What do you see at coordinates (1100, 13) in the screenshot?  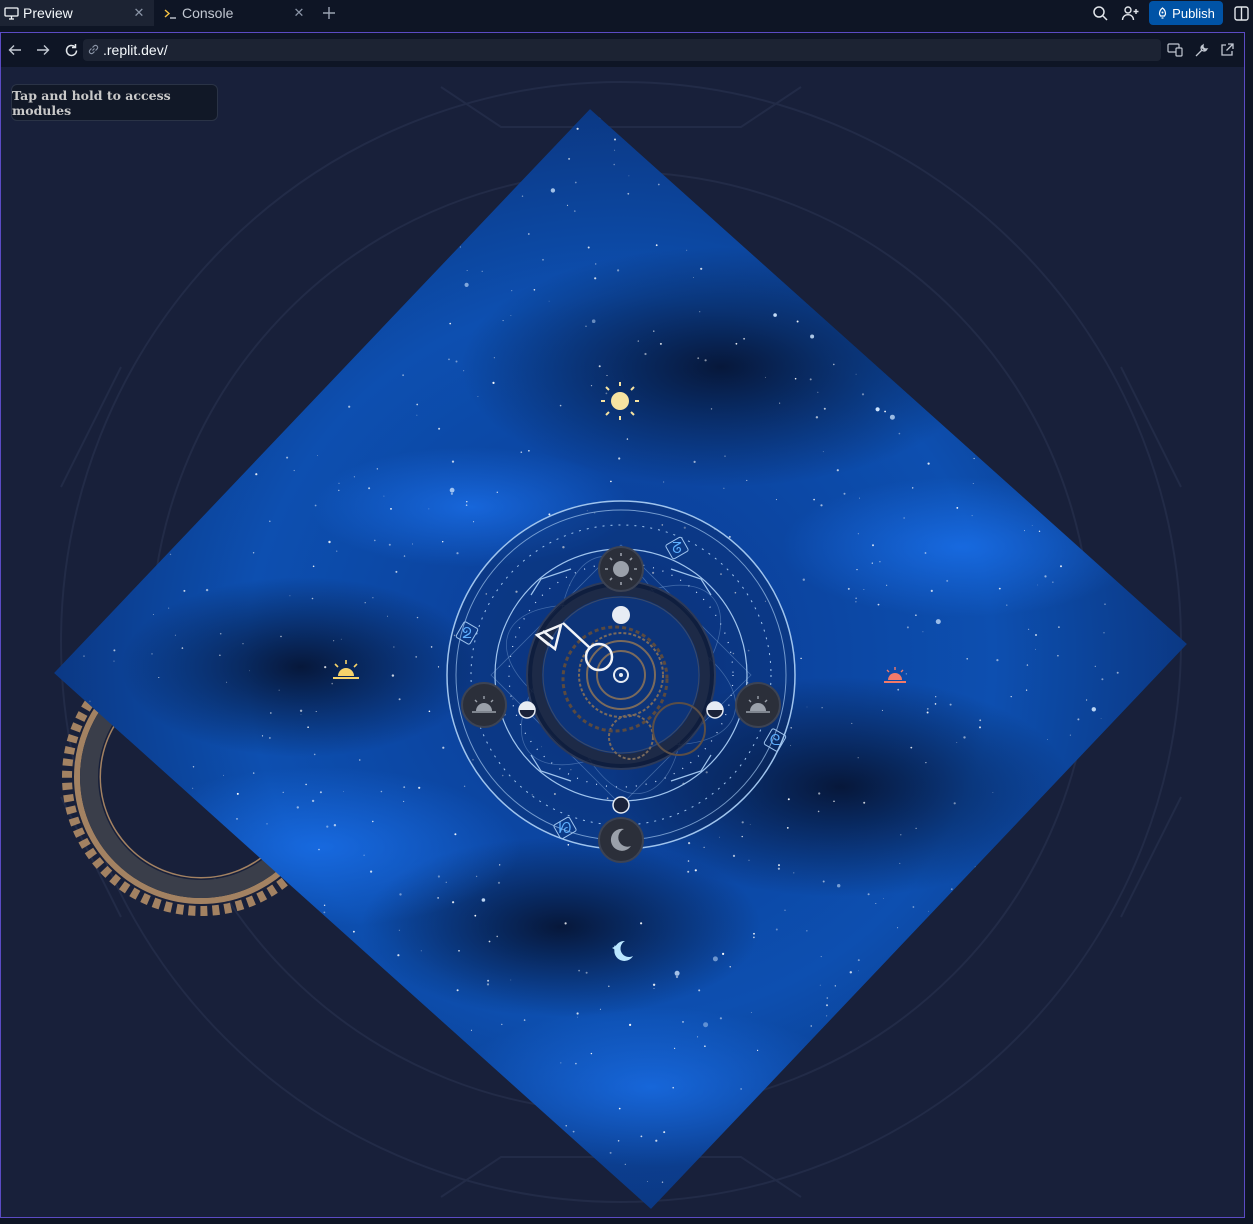 I see `search-button` at bounding box center [1100, 13].